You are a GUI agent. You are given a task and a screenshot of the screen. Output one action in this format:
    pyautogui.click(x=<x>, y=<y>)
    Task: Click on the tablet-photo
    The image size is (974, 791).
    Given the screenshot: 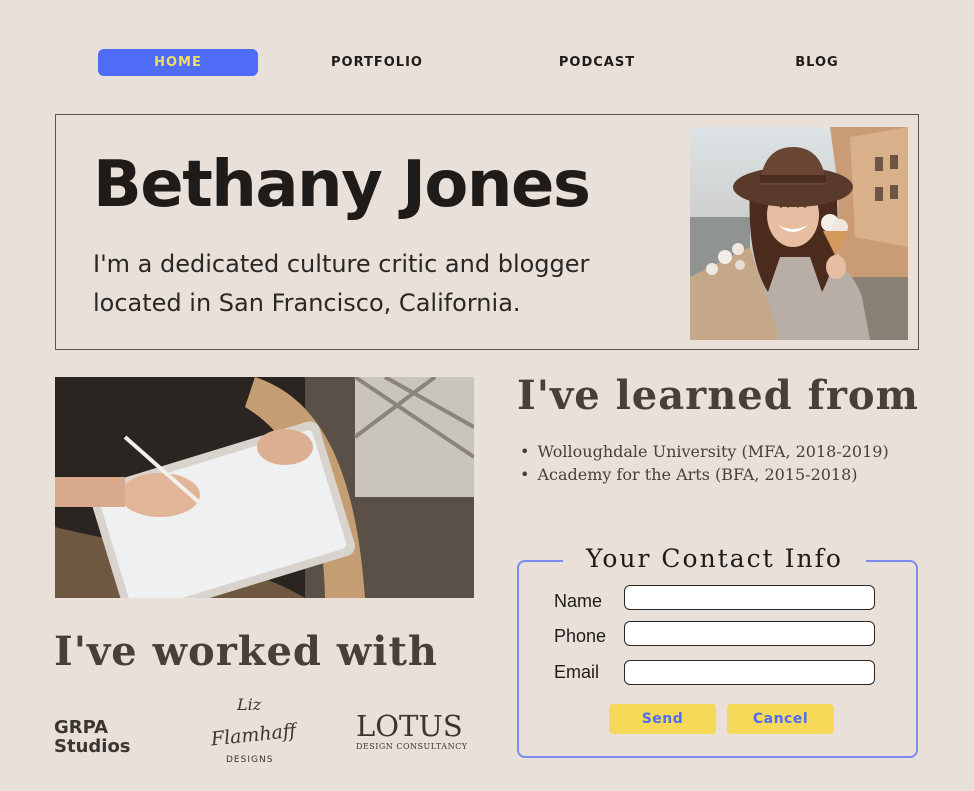 What is the action you would take?
    pyautogui.click(x=264, y=487)
    